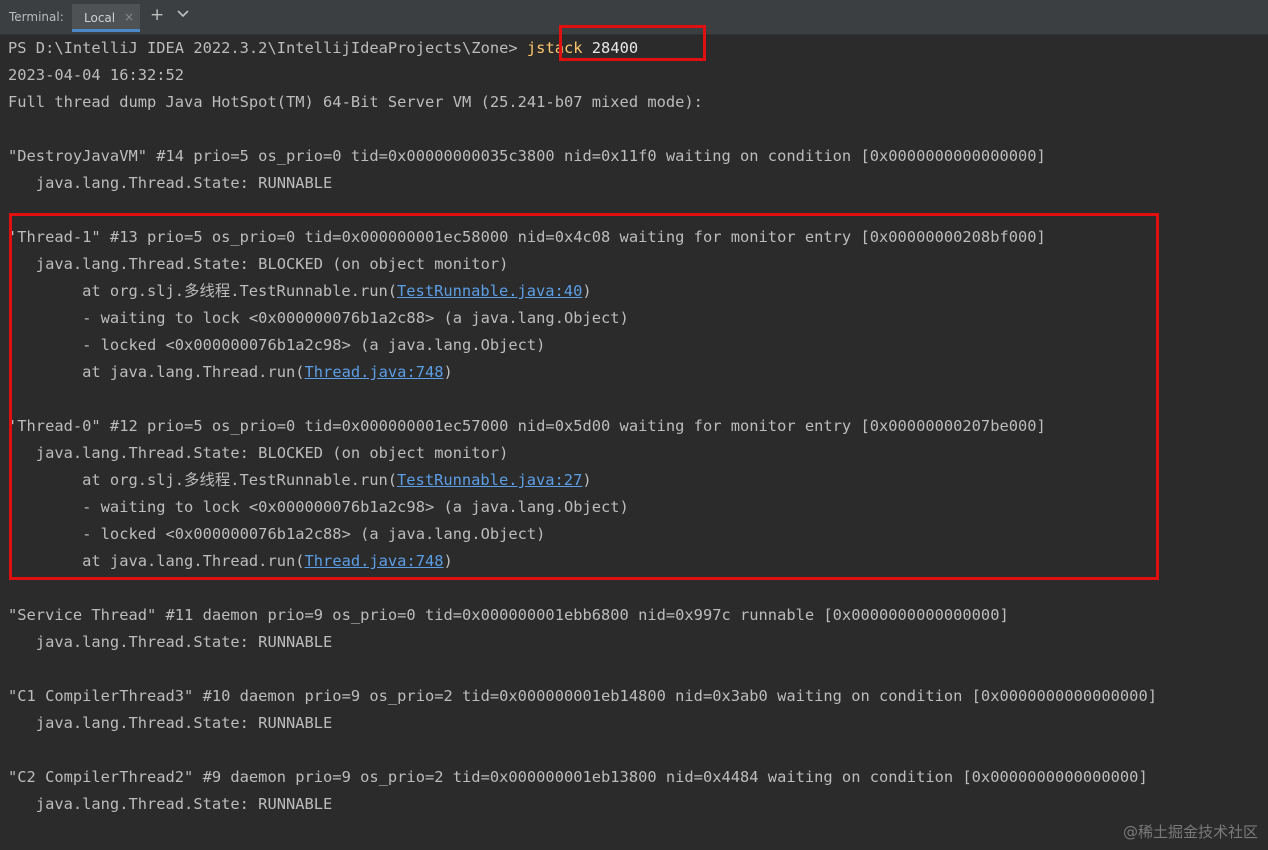 The height and width of the screenshot is (850, 1268). I want to click on c2-compiler-thread-state: java.lang.Thread.State: RUNNABLE, so click(170, 804).